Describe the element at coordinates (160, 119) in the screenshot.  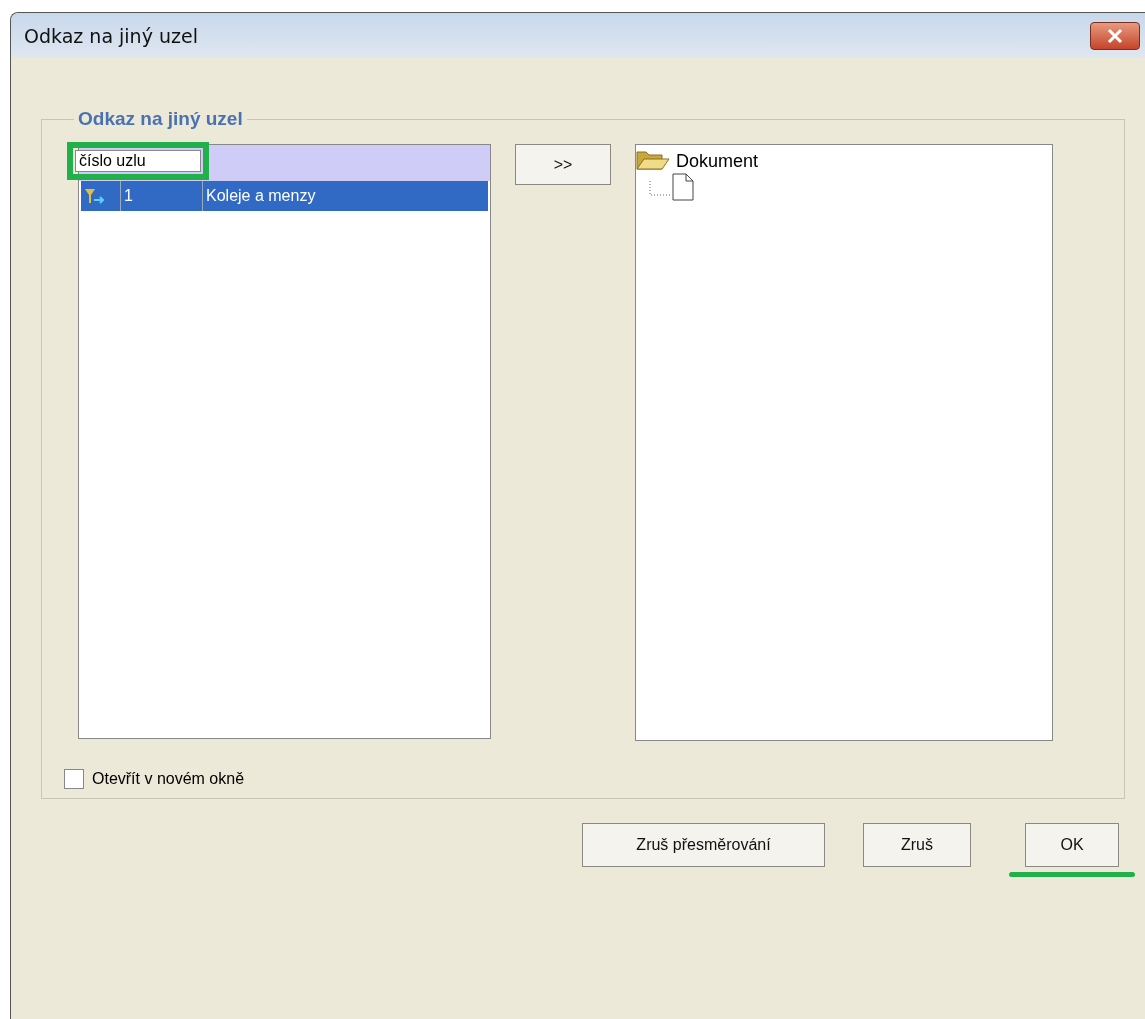
I see `group-title: Odkaz na jiný uzel` at that location.